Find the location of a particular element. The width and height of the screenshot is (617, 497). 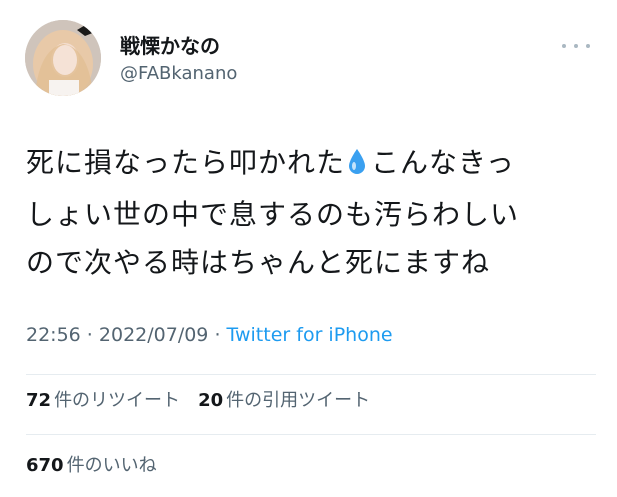

likes-stats-row: 670 件のいいね is located at coordinates (91, 466).